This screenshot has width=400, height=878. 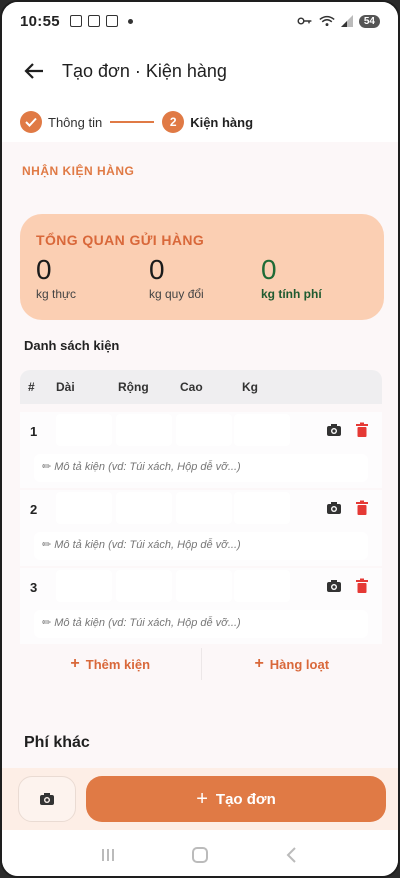 What do you see at coordinates (93, 21) in the screenshot?
I see `grid-app-icon` at bounding box center [93, 21].